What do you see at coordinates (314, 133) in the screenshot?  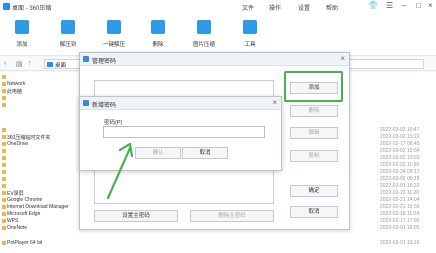 I see `edit-password-button: 编辑` at bounding box center [314, 133].